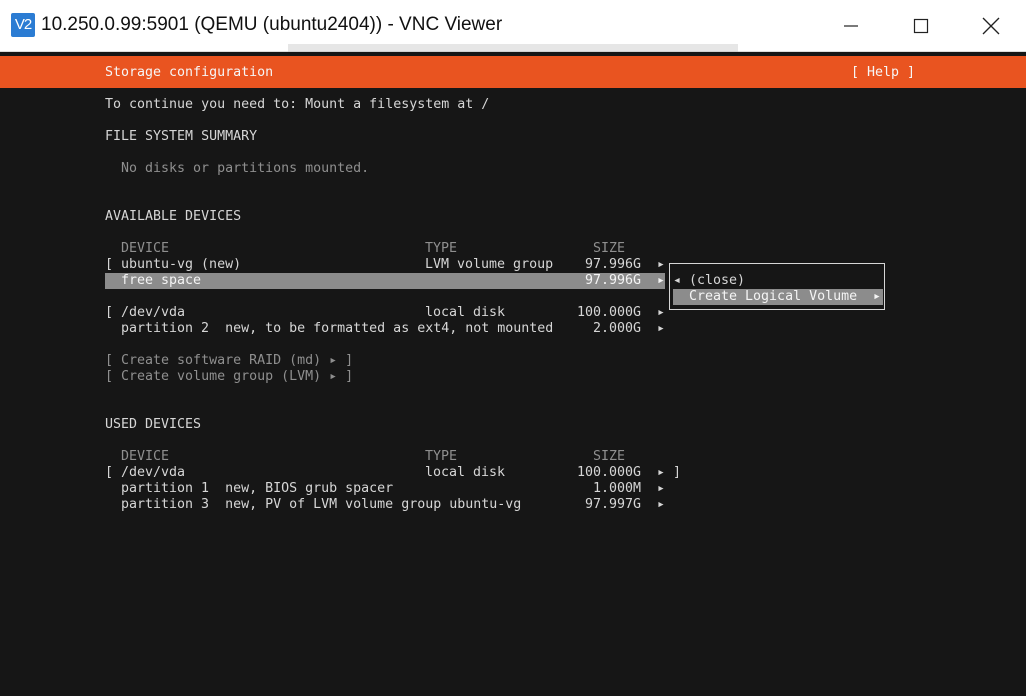 Image resolution: width=1026 pixels, height=696 pixels. I want to click on minimize-button, so click(851, 26).